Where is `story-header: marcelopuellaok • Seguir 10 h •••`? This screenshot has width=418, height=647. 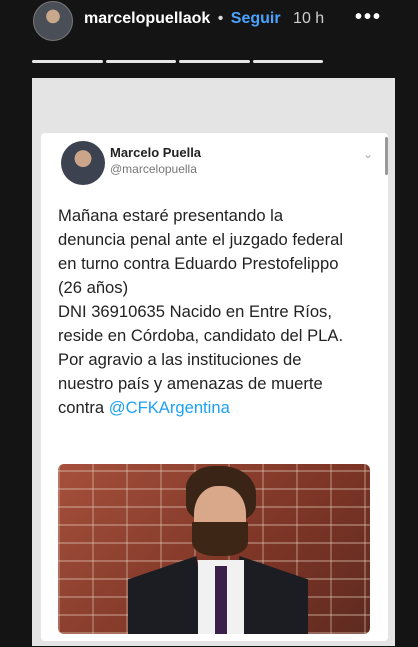 story-header: marcelopuellaok • Seguir 10 h ••• is located at coordinates (209, 21).